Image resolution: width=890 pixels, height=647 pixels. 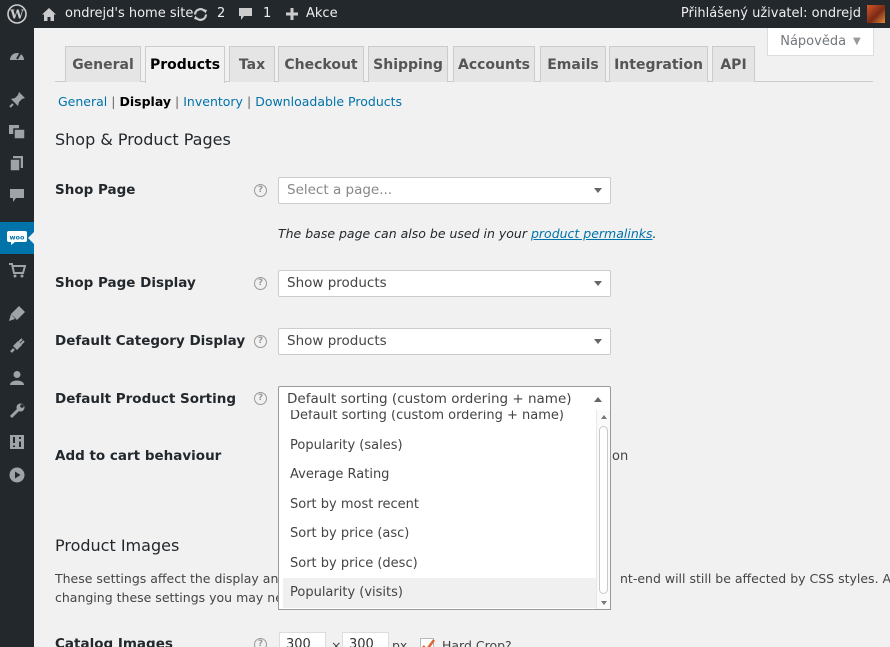 I want to click on my-account-link: Přihlášený uživatel: ondrejd, so click(x=783, y=14).